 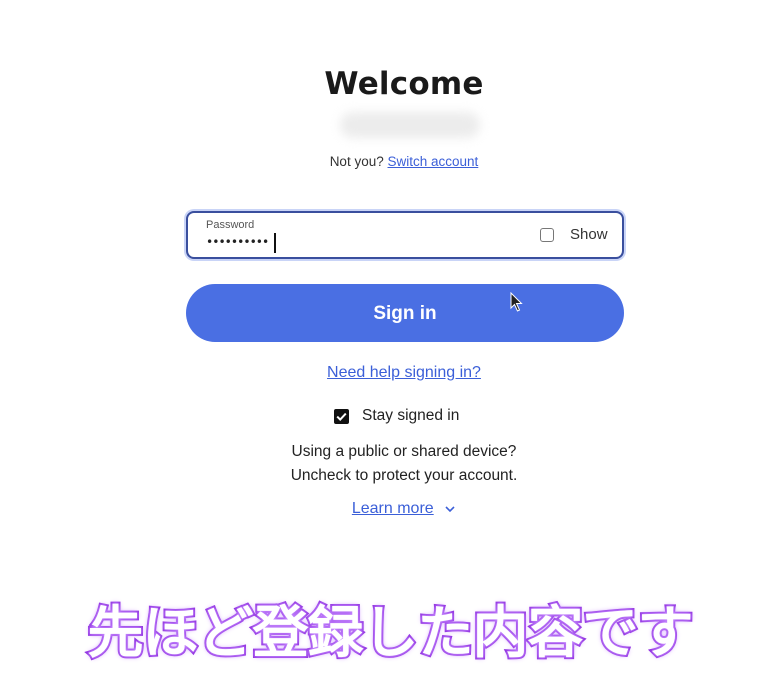 What do you see at coordinates (404, 475) in the screenshot?
I see `info-line-2: Uncheck to protect your account.` at bounding box center [404, 475].